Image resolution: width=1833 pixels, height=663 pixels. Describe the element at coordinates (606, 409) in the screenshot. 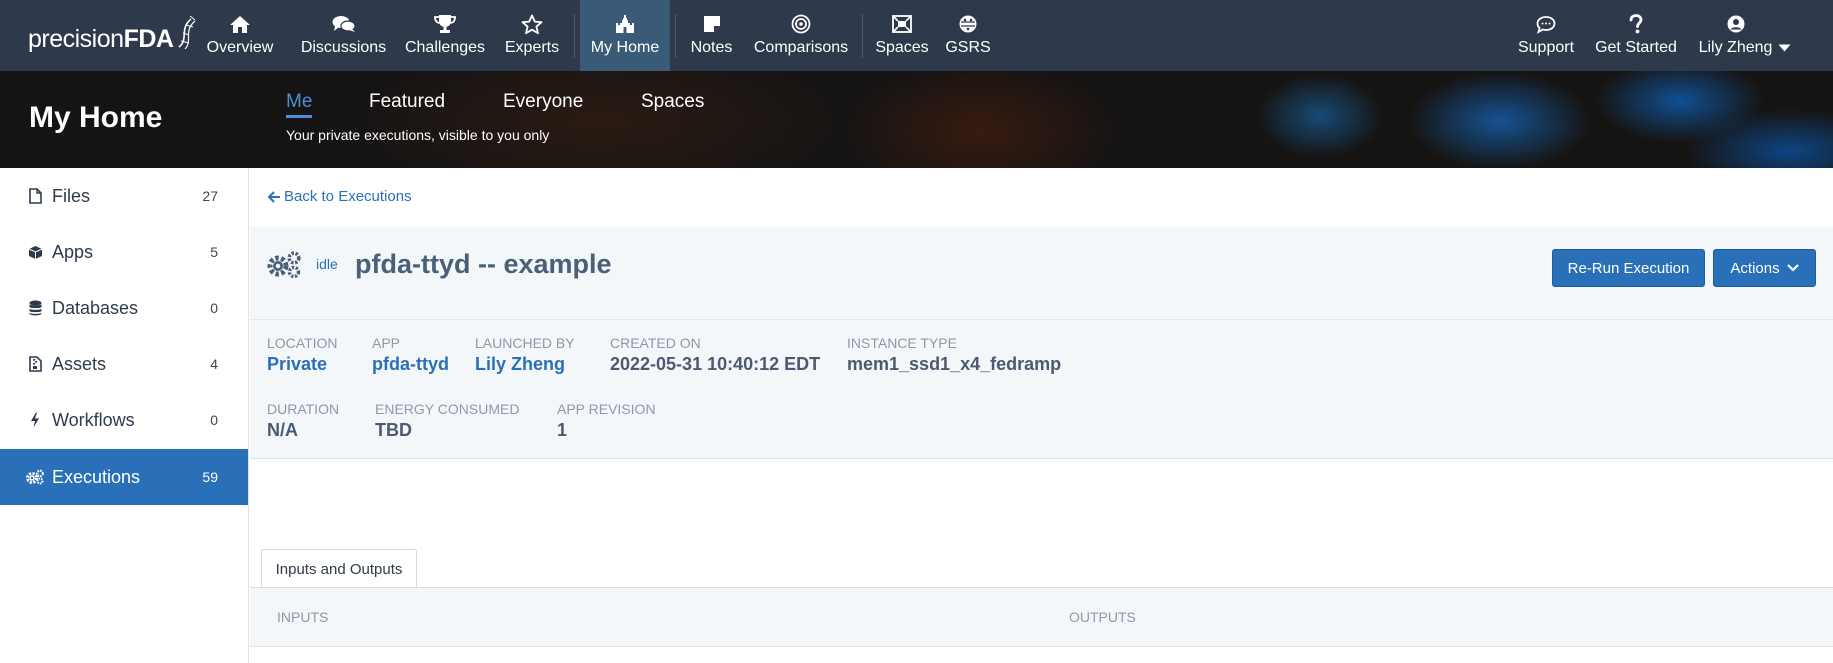

I see `field-label: App Revision` at that location.